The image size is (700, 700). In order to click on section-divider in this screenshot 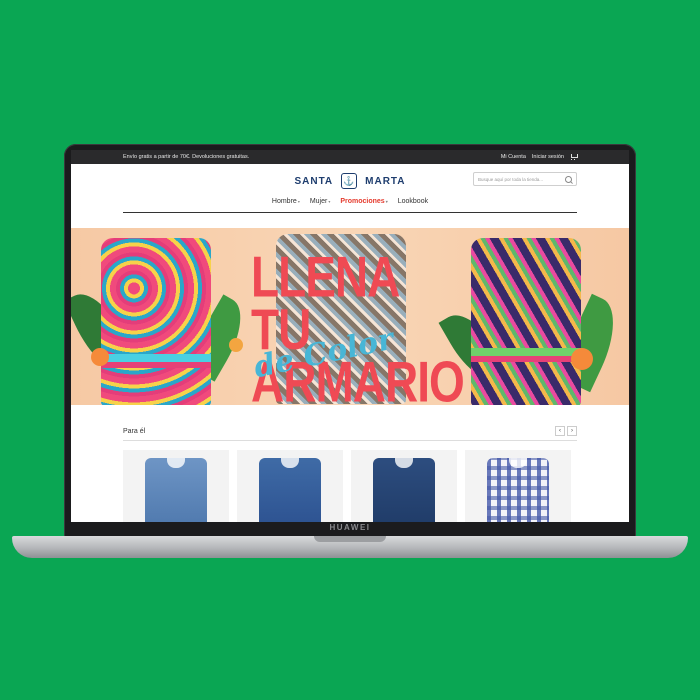, I will do `click(350, 440)`.